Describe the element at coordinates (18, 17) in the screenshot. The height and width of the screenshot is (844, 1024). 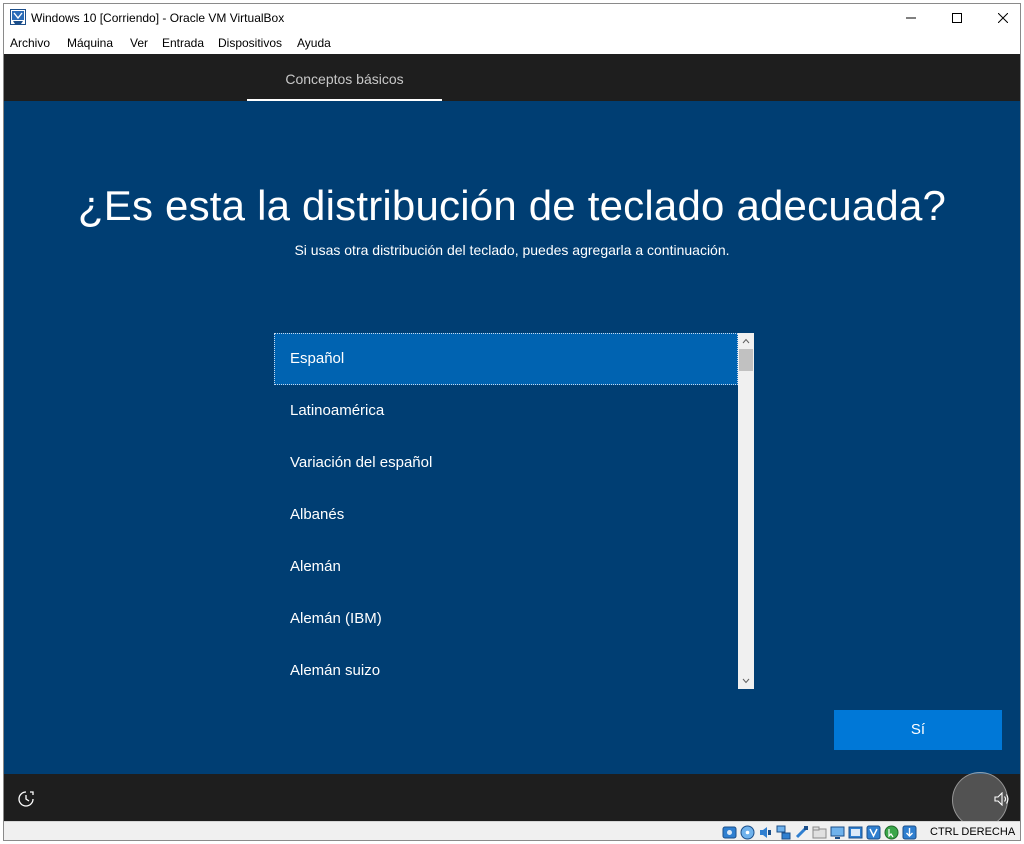
I see `virtualbox-app-icon` at that location.